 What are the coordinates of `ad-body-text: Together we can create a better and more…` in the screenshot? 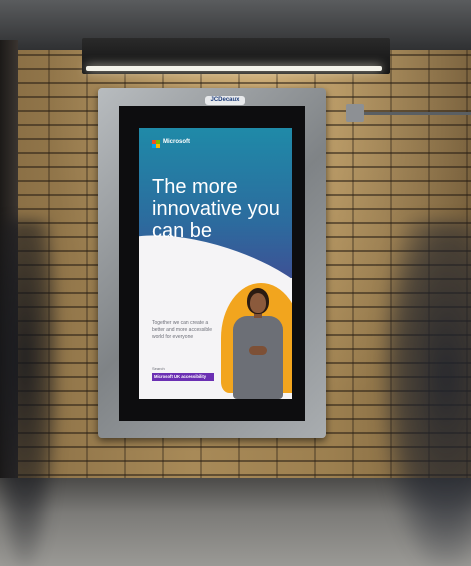 It's located at (182, 330).